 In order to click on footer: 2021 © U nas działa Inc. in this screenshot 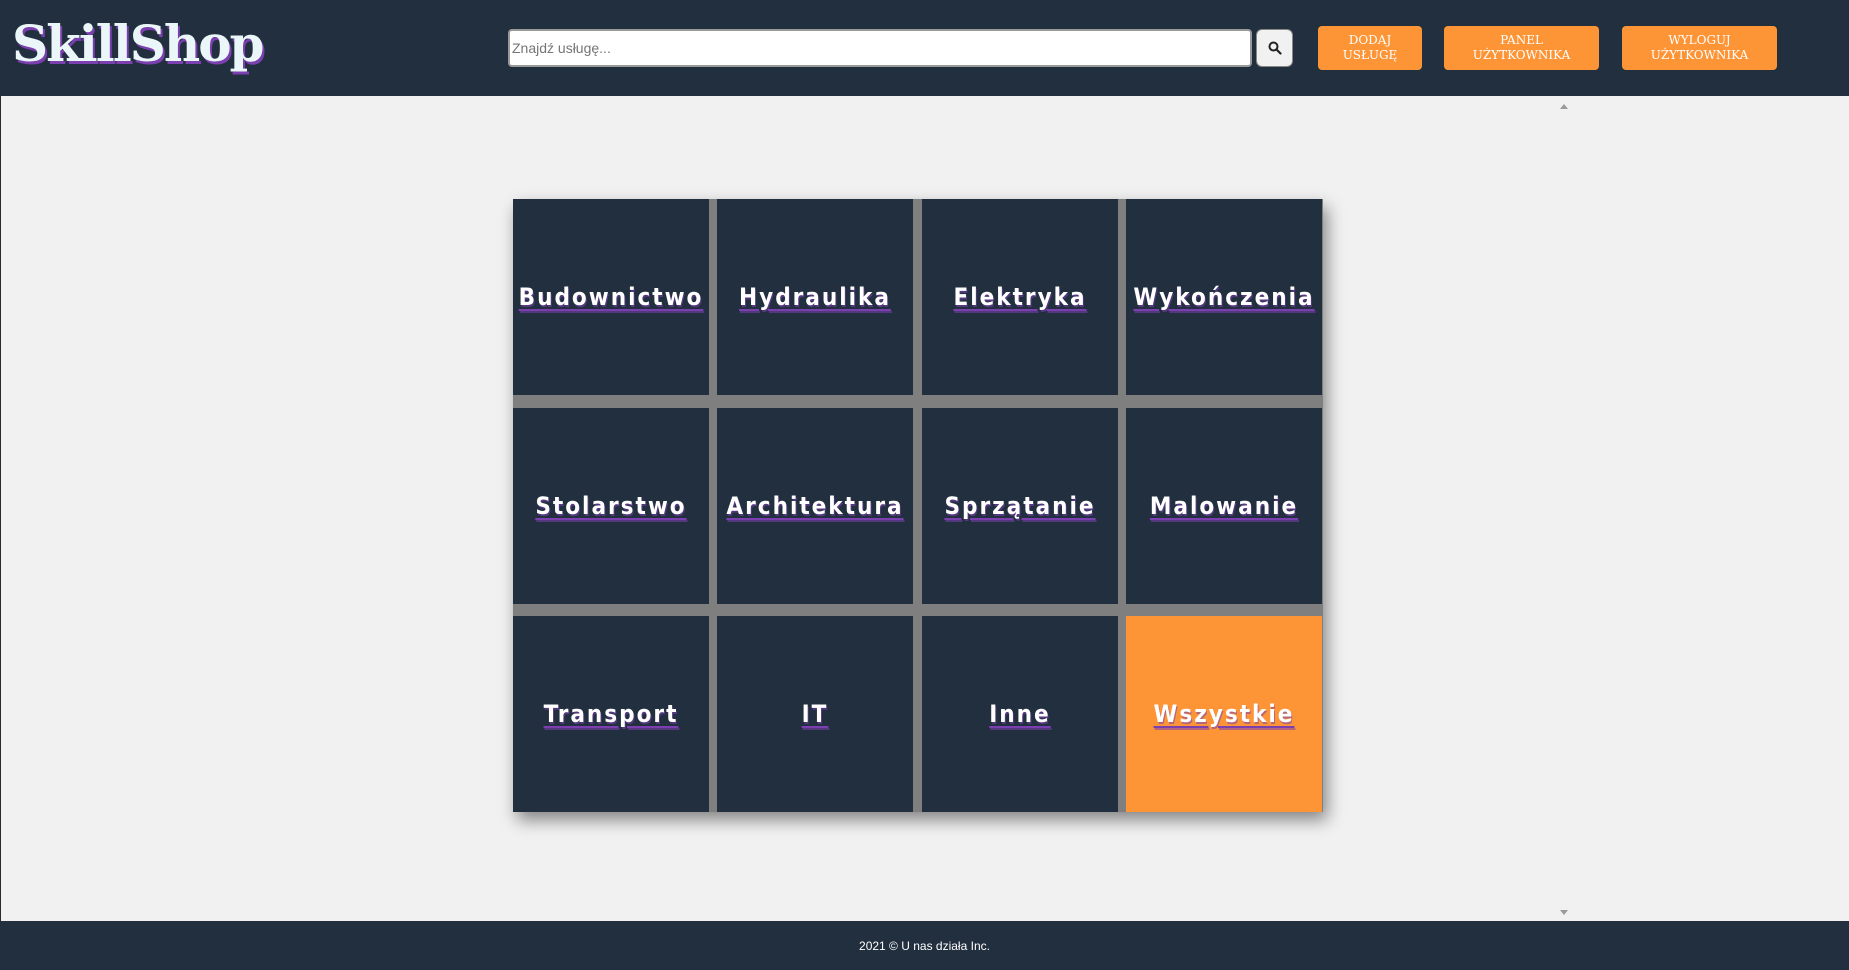, I will do `click(924, 945)`.